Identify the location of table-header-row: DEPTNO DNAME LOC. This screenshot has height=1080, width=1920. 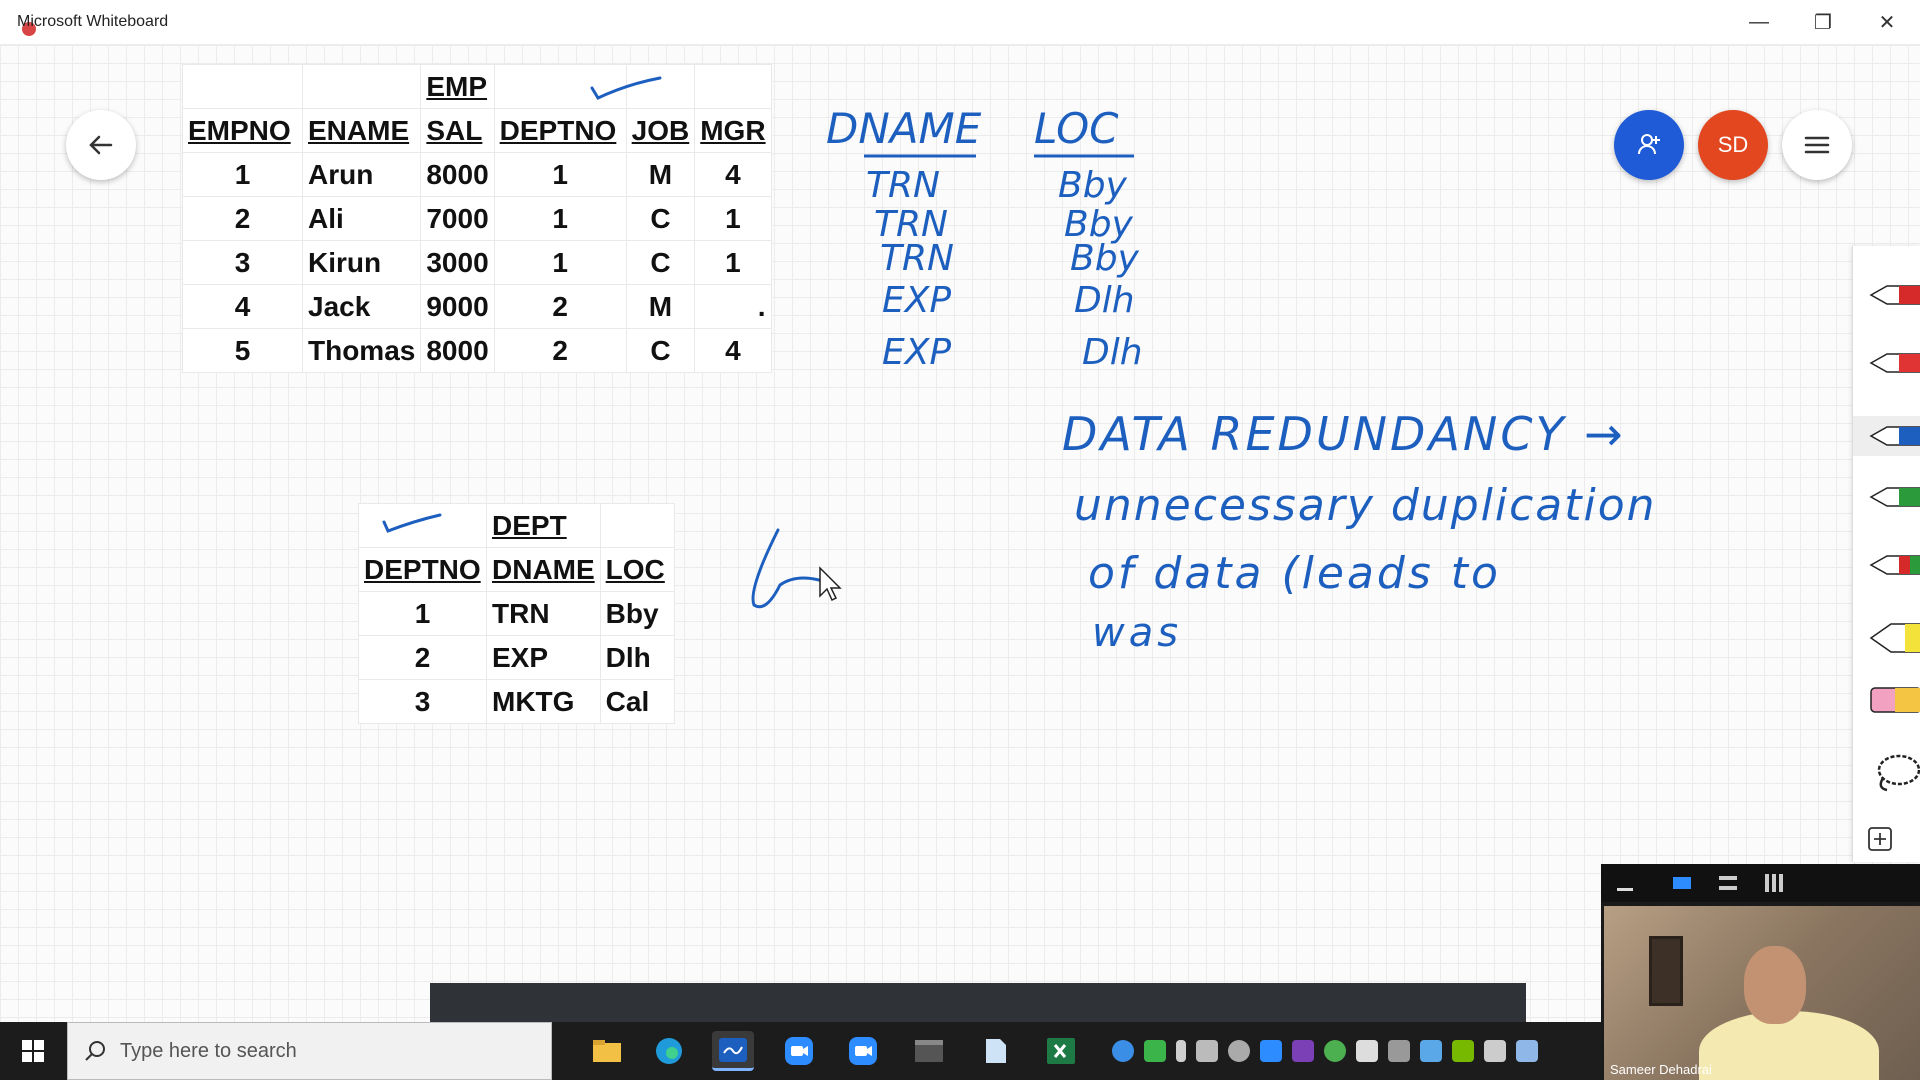
(516, 569).